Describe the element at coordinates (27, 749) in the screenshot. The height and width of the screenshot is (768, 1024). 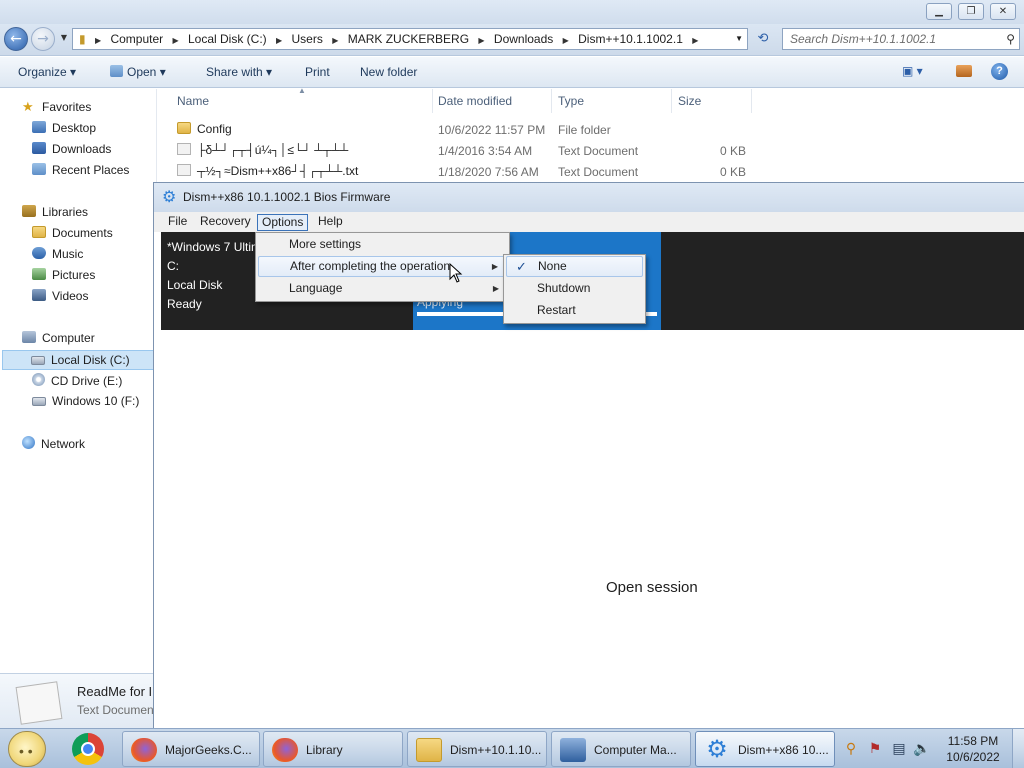
I see `start-button: • •` at that location.